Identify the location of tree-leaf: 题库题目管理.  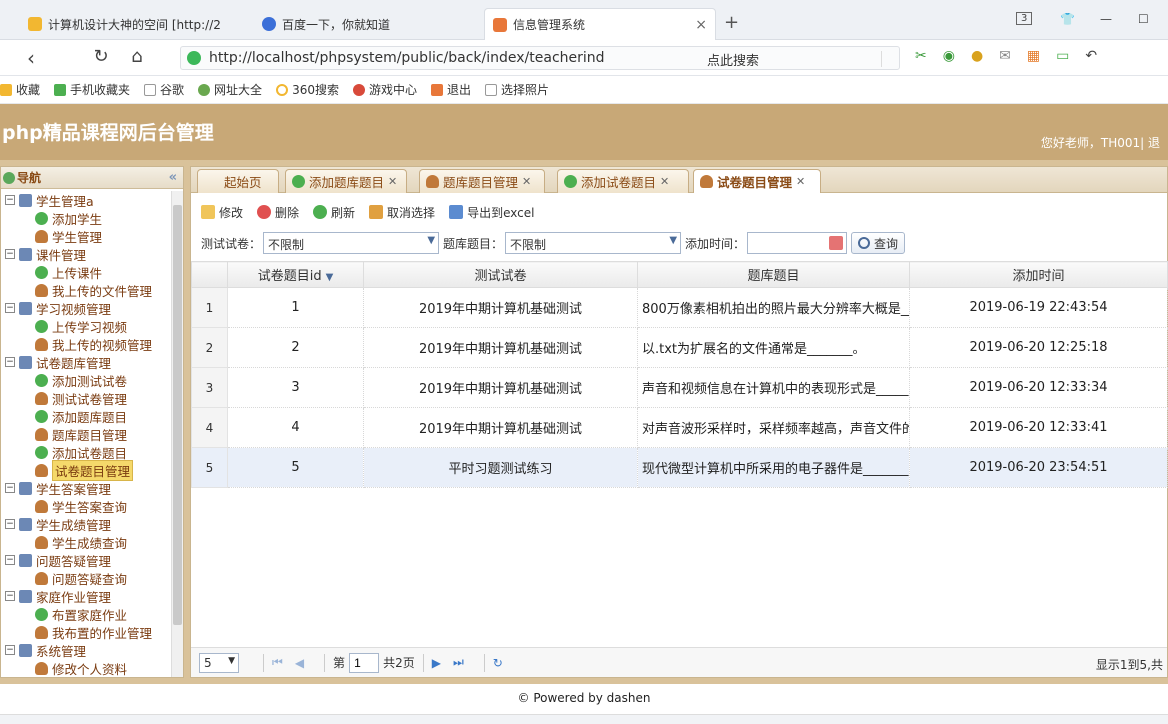
(86, 434).